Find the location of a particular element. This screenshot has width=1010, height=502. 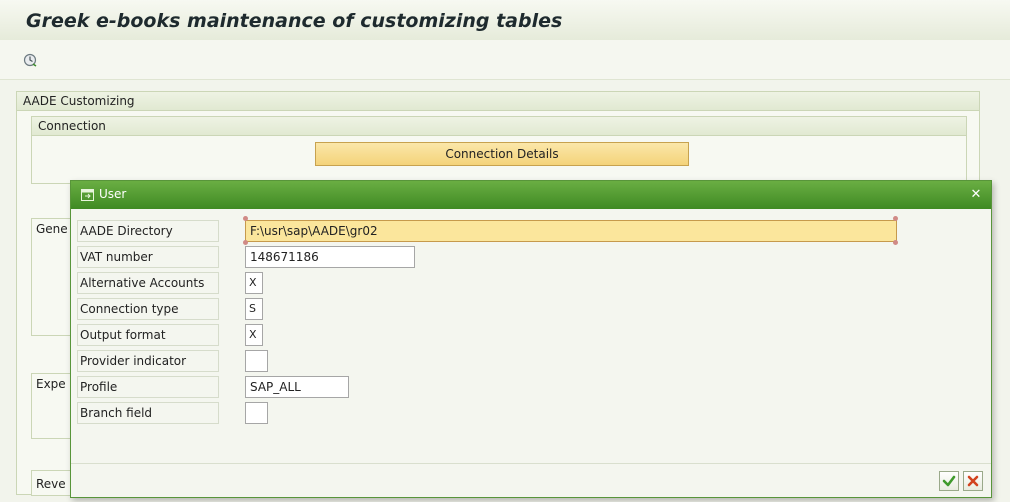

field-row-vat-number: VAT number 148671186 is located at coordinates (277, 258).